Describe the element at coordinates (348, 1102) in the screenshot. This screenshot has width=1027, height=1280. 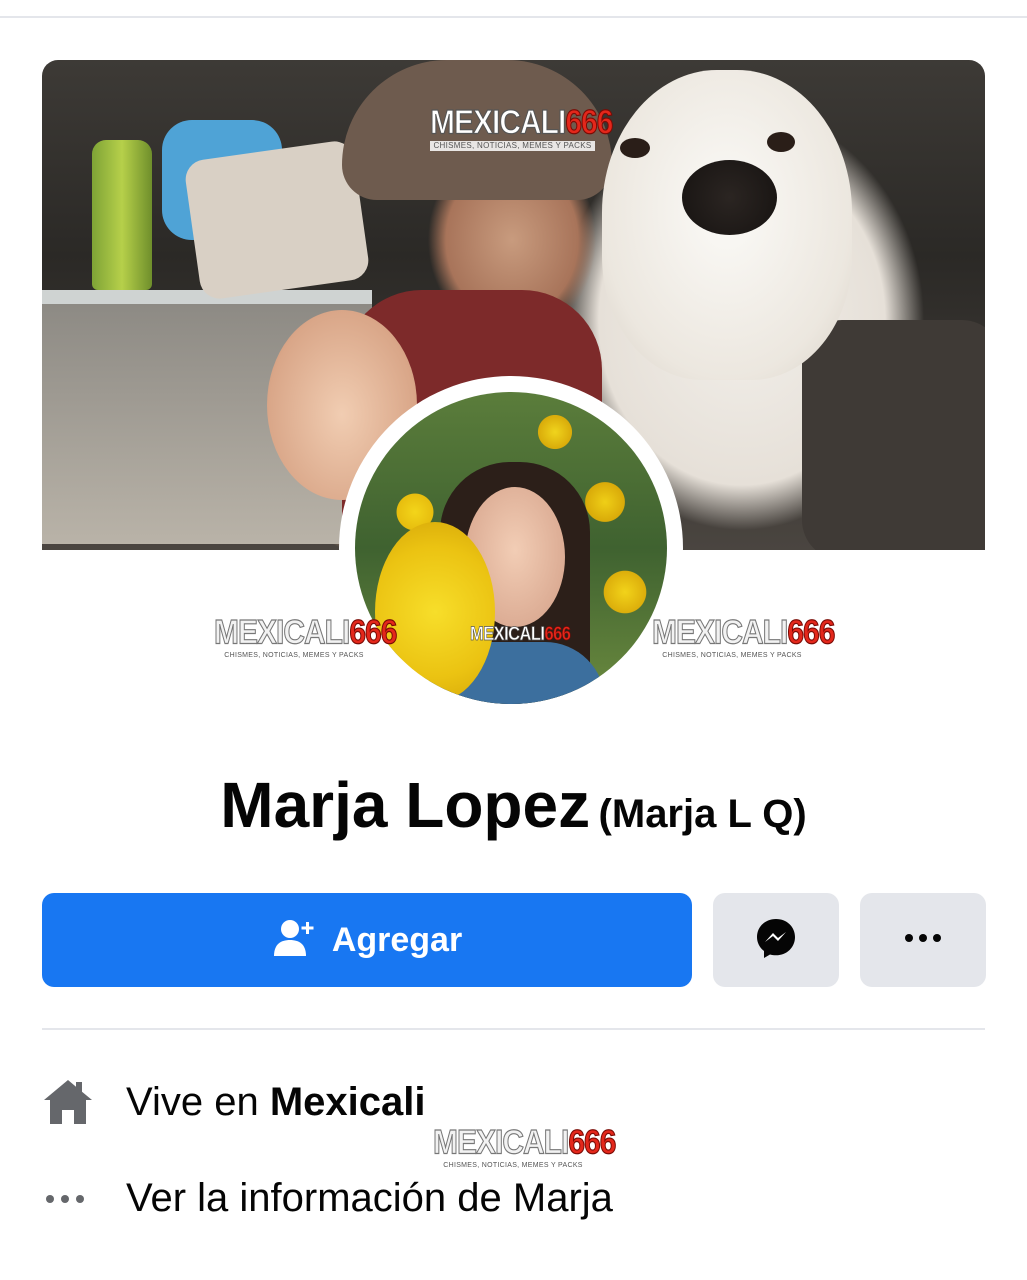
I see `lives-in-city: Mexicali` at that location.